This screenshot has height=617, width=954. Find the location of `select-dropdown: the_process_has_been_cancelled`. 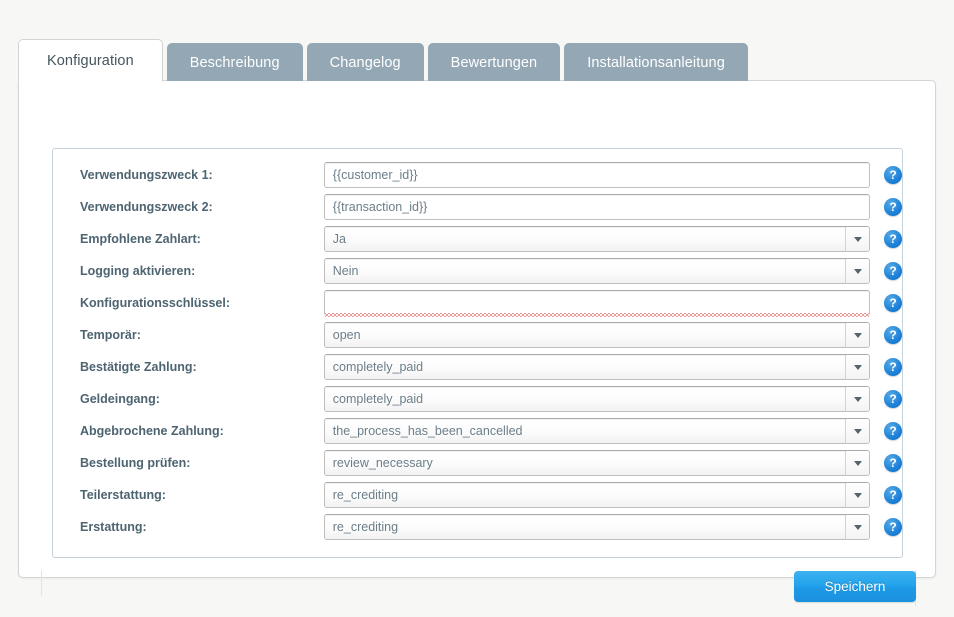

select-dropdown: the_process_has_been_cancelled is located at coordinates (596, 431).